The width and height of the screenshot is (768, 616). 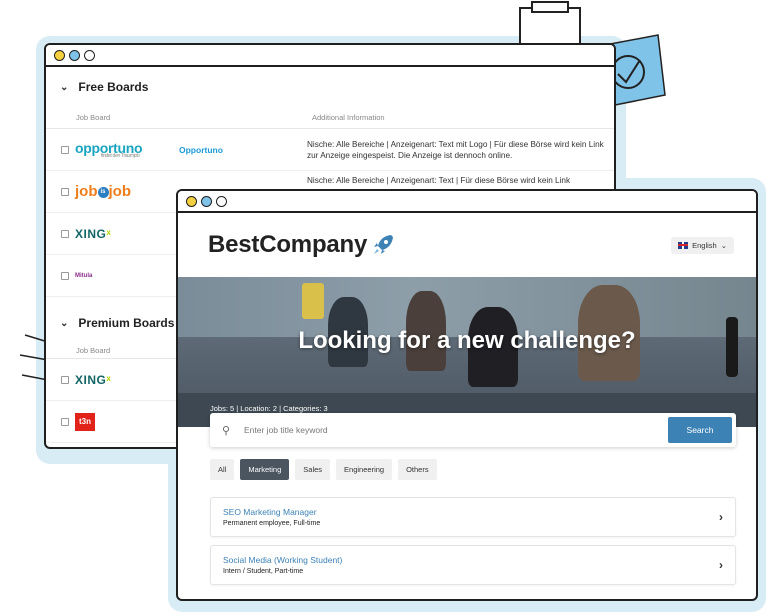 What do you see at coordinates (313, 301) in the screenshot?
I see `hero-photo-lamp` at bounding box center [313, 301].